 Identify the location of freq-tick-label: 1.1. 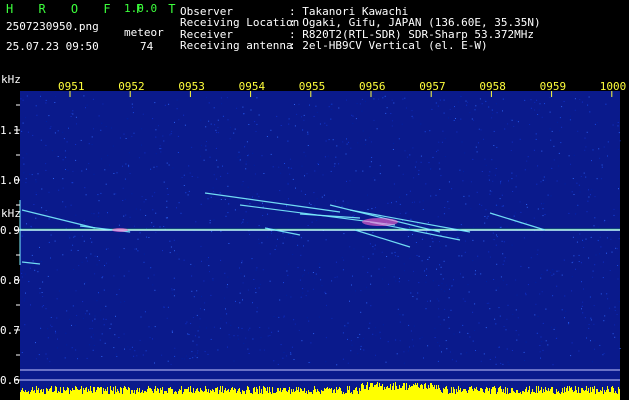
(10, 130).